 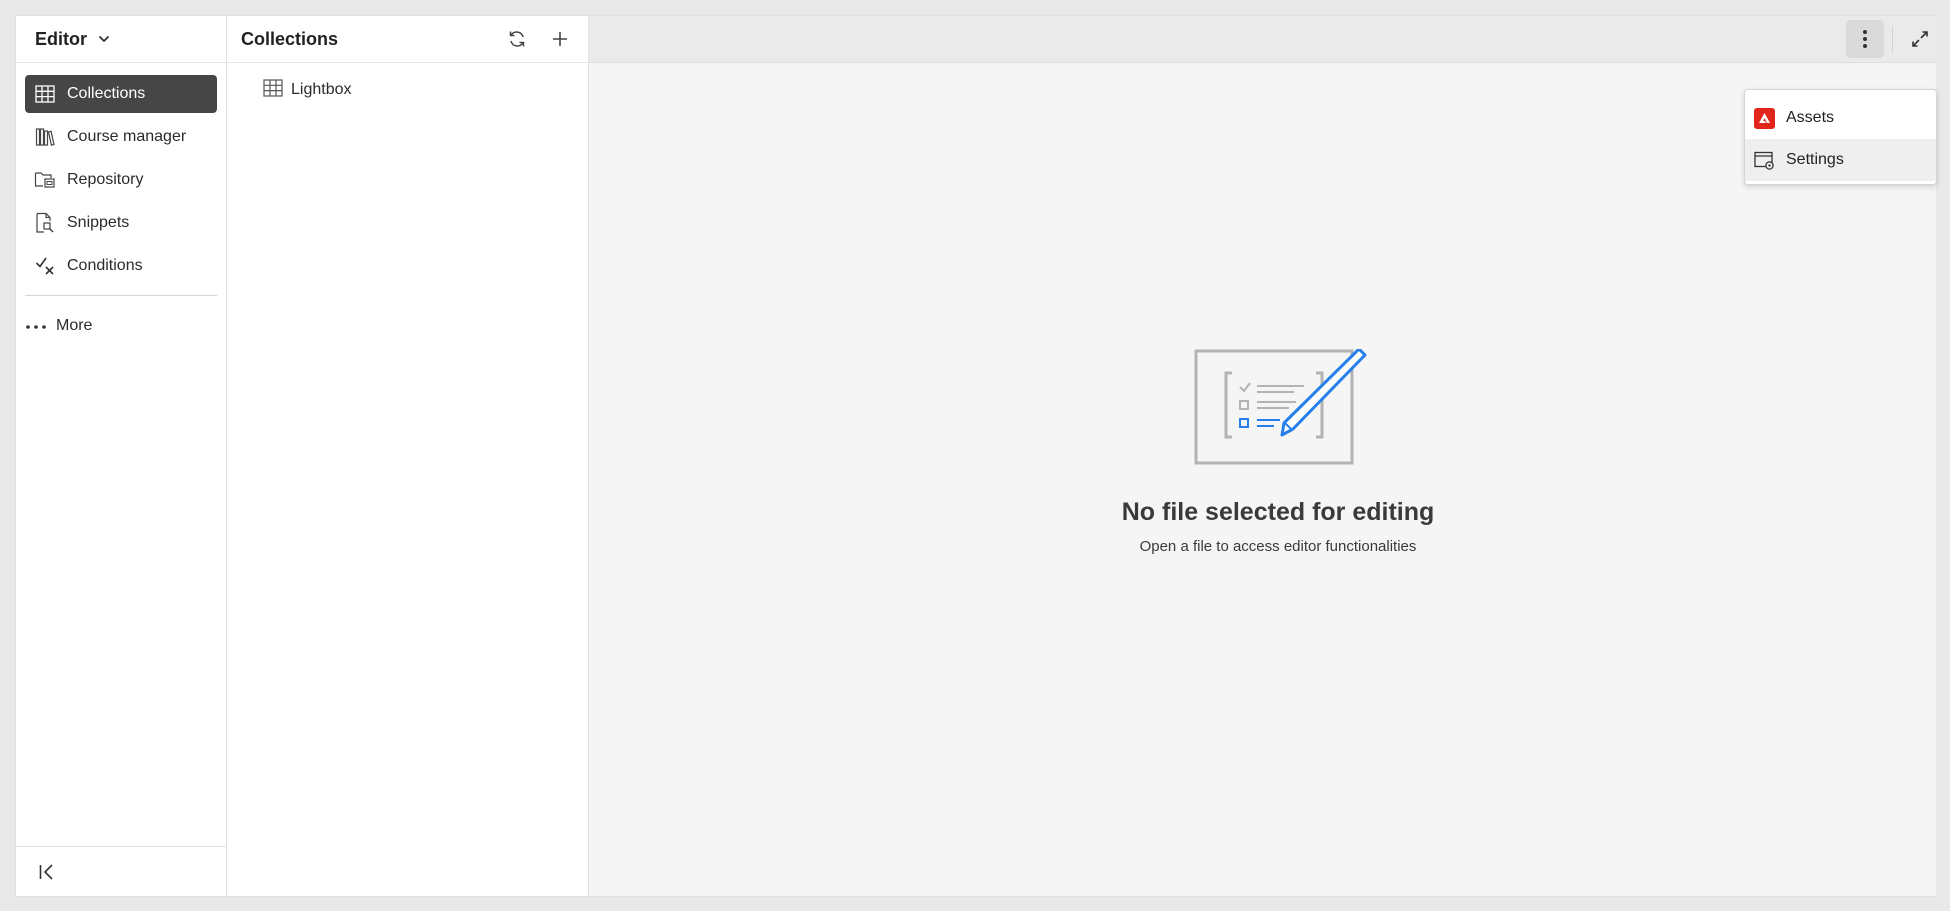 What do you see at coordinates (425, 90) in the screenshot?
I see `collection-item-lightbox: Lightbox` at bounding box center [425, 90].